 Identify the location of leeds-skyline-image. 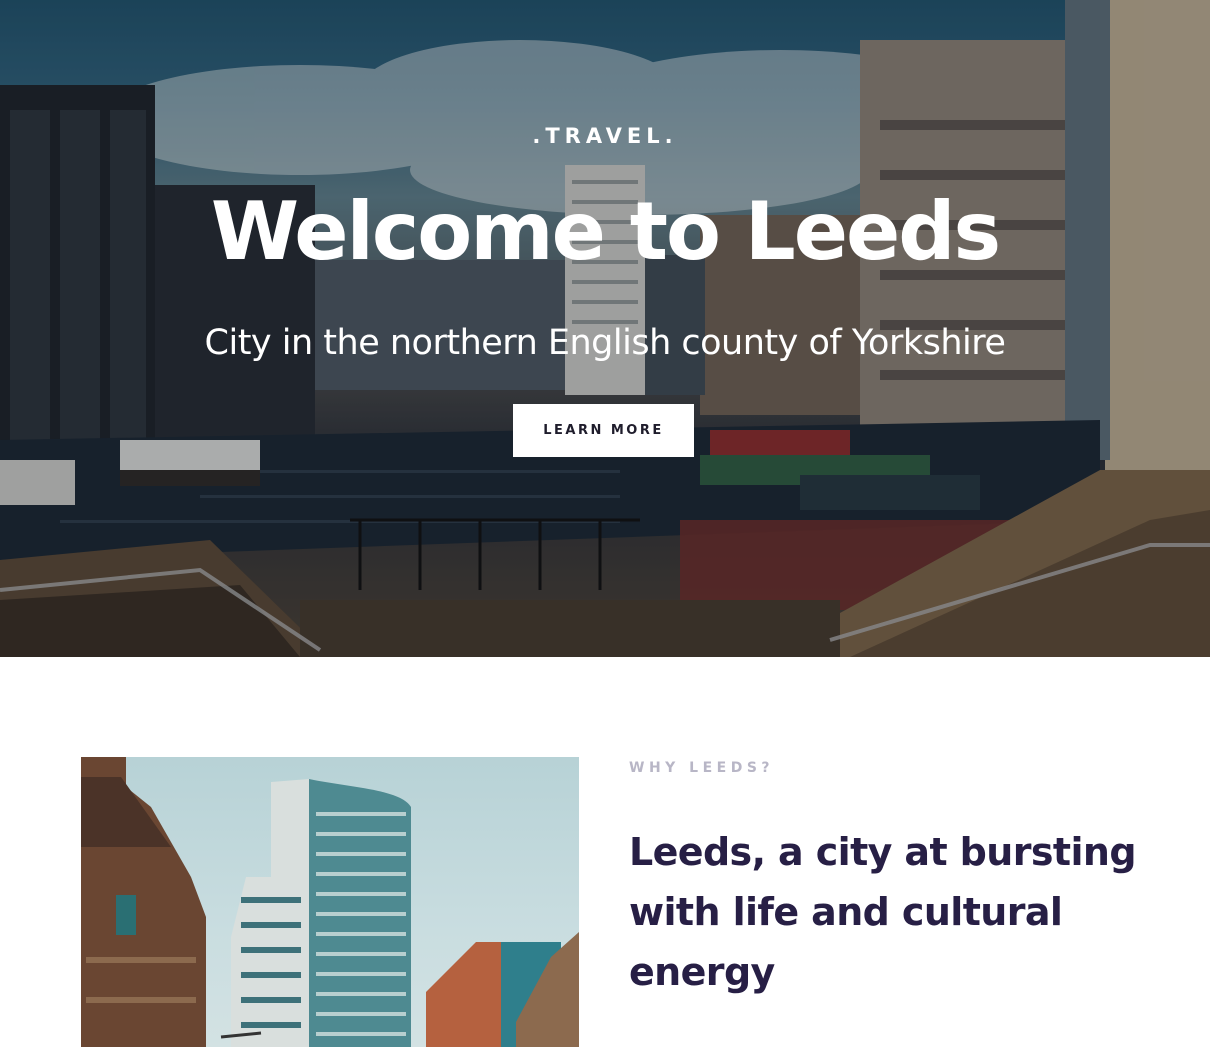
(330, 902).